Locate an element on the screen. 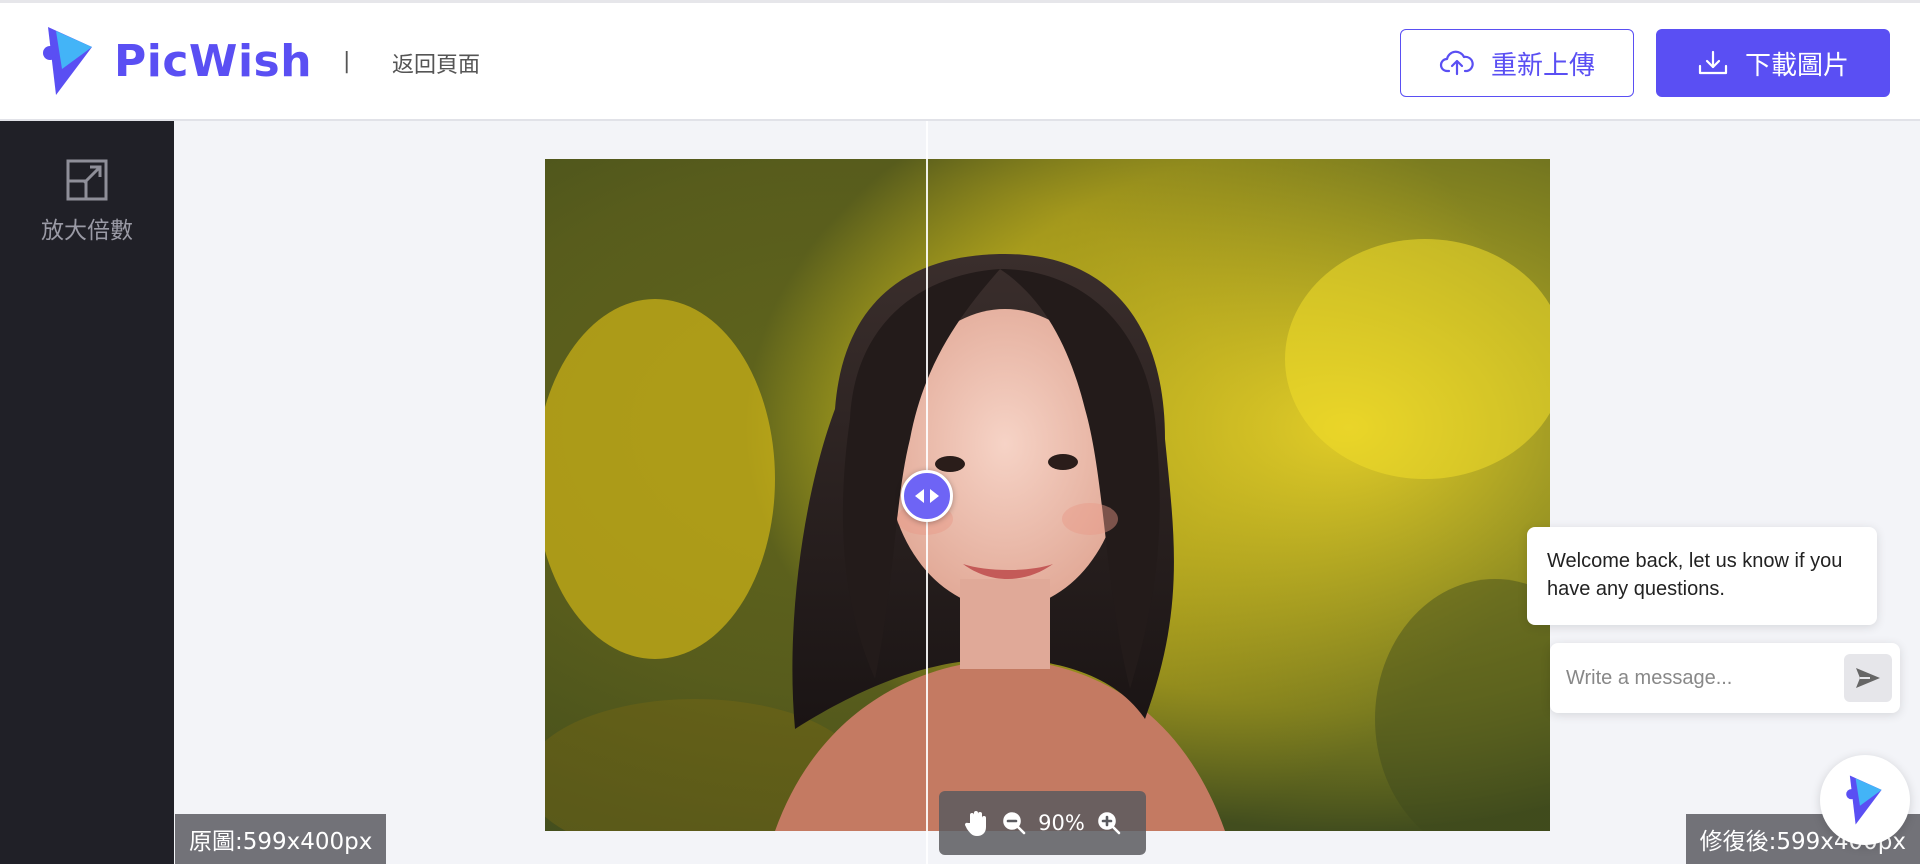 This screenshot has width=1920, height=864. upscale-icon is located at coordinates (87, 180).